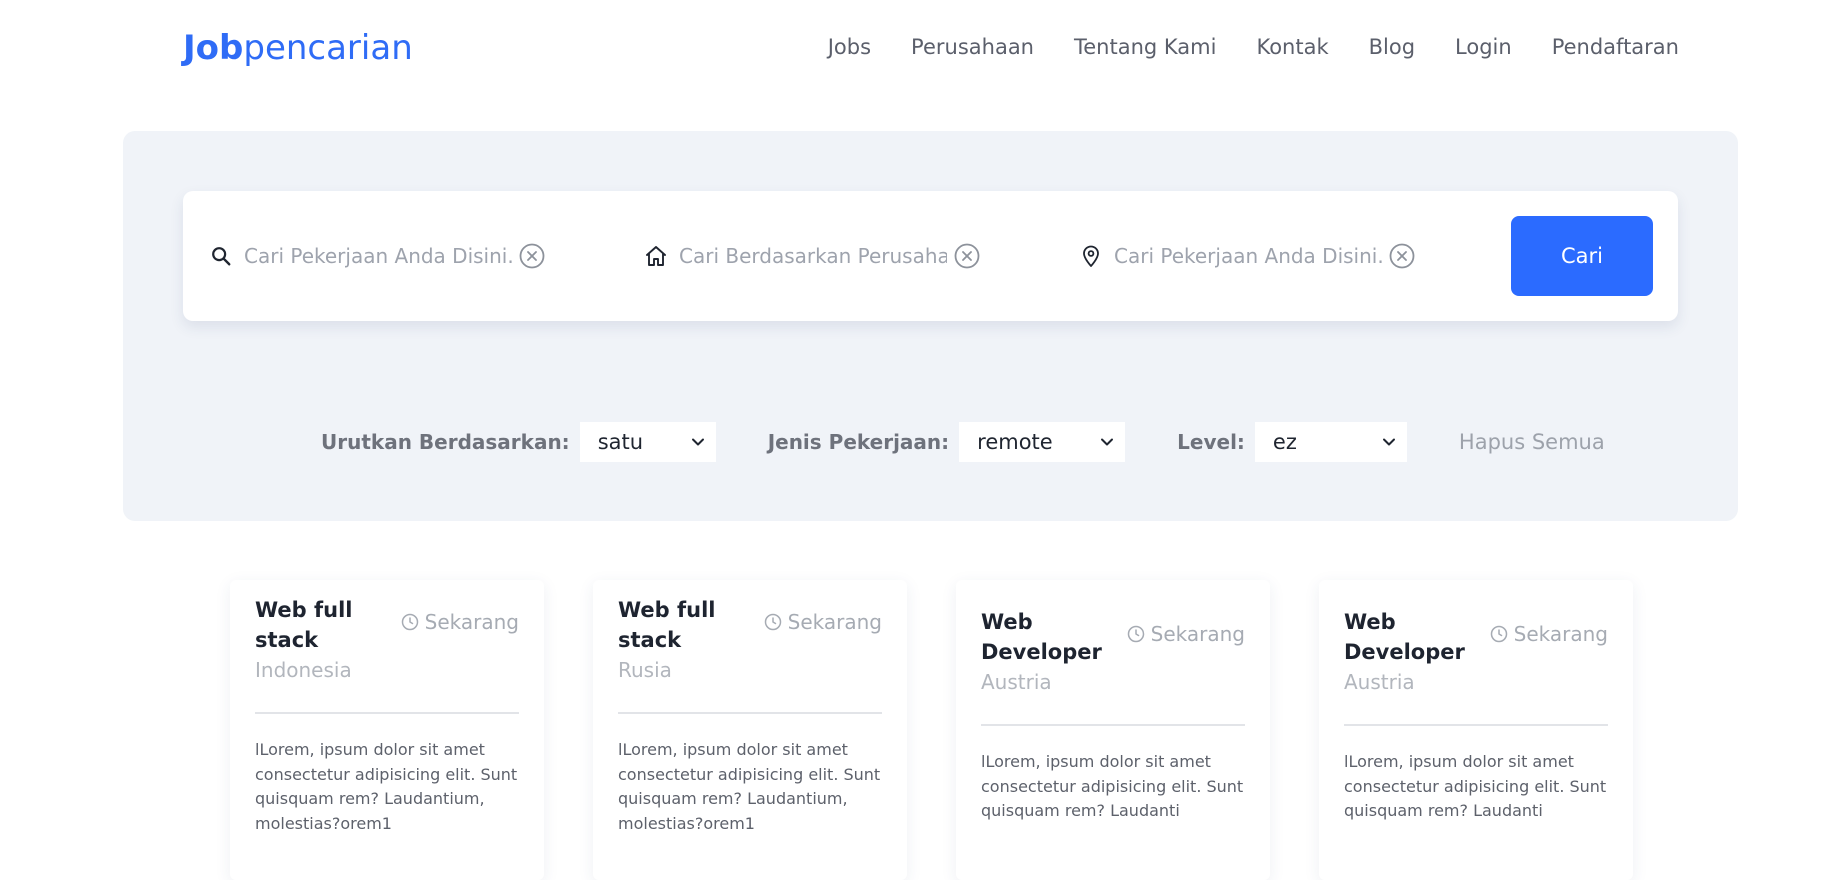 Image resolution: width=1845 pixels, height=880 pixels. What do you see at coordinates (1330, 442) in the screenshot?
I see `level-select: ez` at bounding box center [1330, 442].